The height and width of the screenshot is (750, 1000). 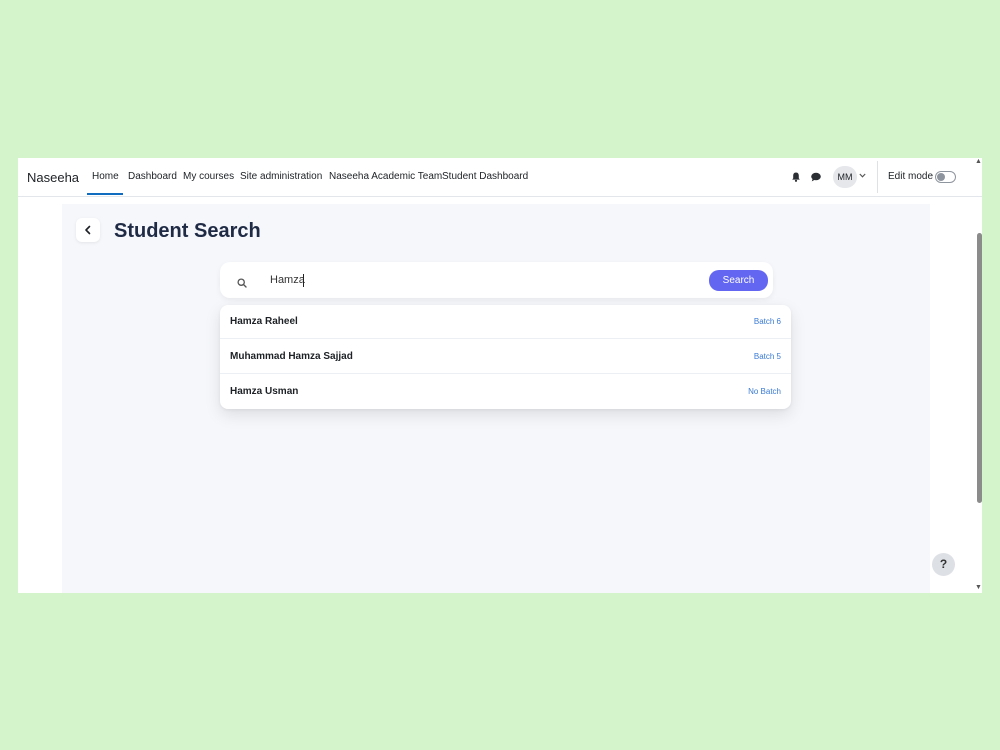 I want to click on site-brand: Naseeha, so click(x=53, y=177).